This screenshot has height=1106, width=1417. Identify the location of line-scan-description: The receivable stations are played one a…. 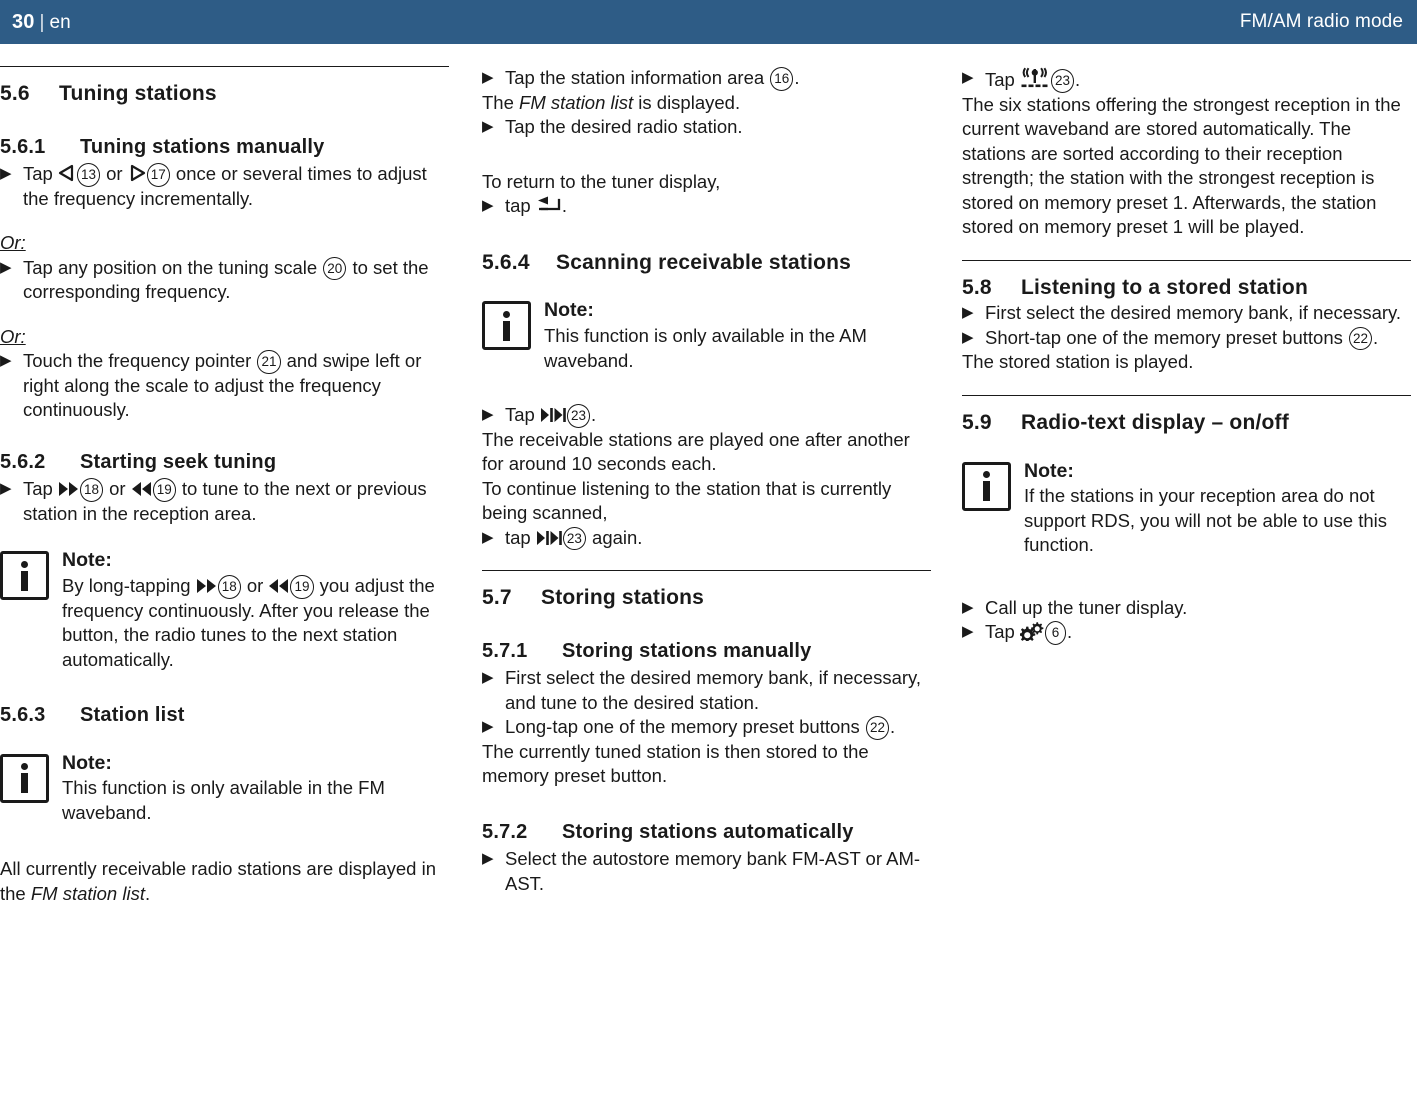
(696, 451).